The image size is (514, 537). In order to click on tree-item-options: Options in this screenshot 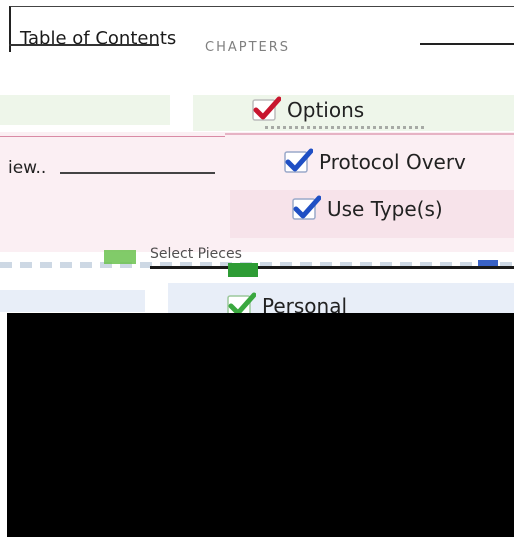, I will do `click(338, 112)`.